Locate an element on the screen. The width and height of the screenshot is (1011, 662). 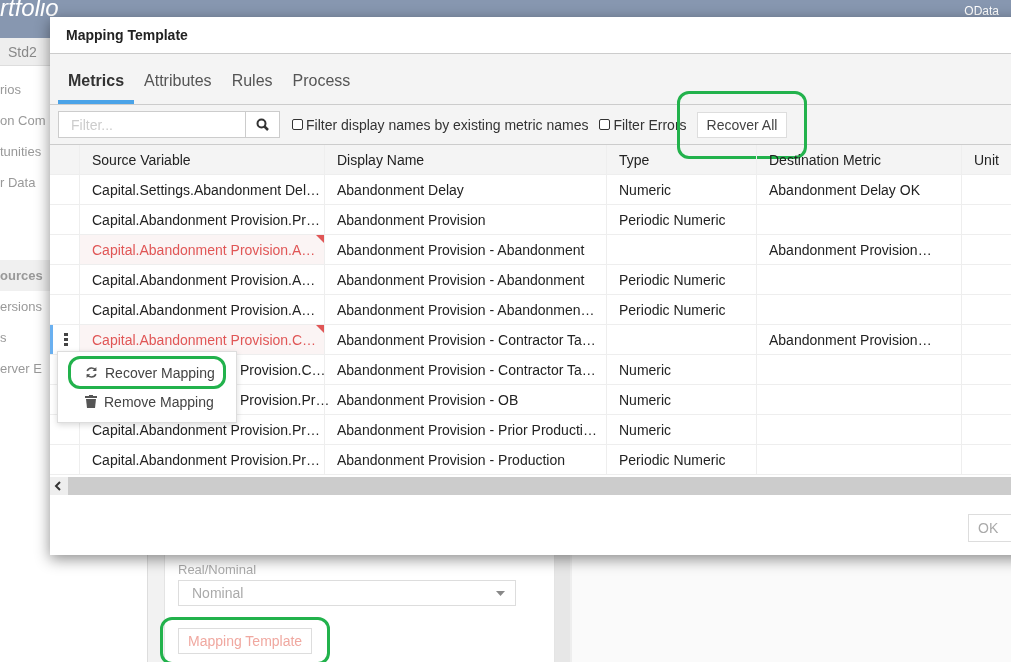
column-header: Destination Metric is located at coordinates (859, 159).